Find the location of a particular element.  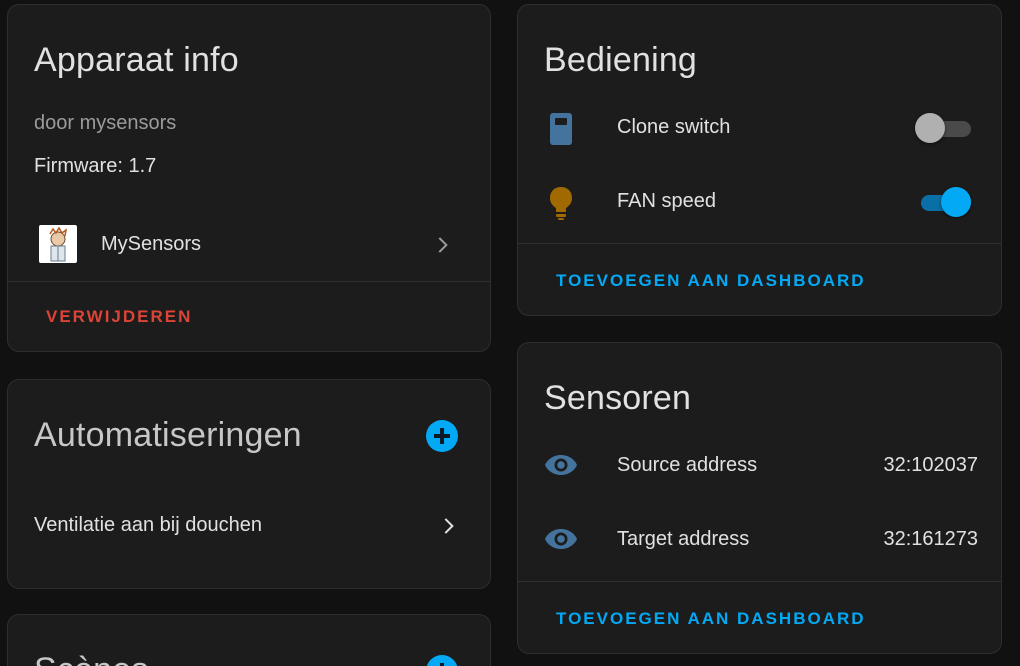

add-sensors-to-dashboard-button: TOEVOEGEN AAN DASHBOARD is located at coordinates (711, 619).